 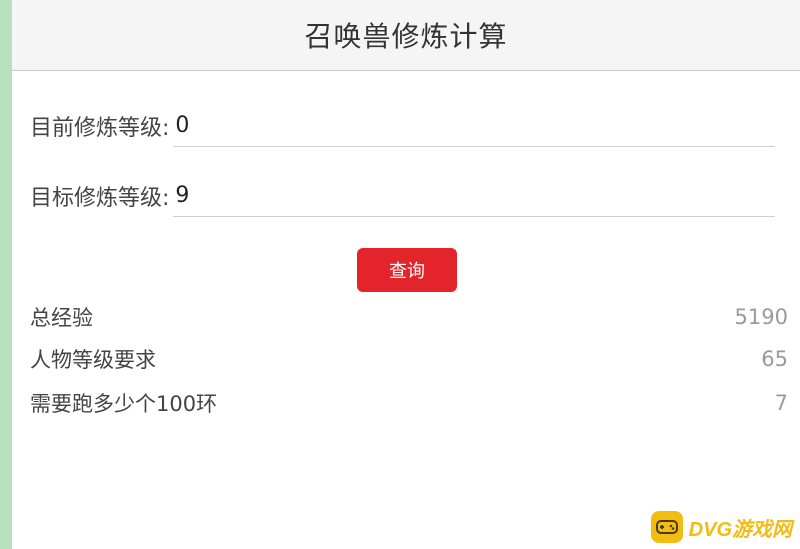 What do you see at coordinates (781, 403) in the screenshot?
I see `result-value: 7` at bounding box center [781, 403].